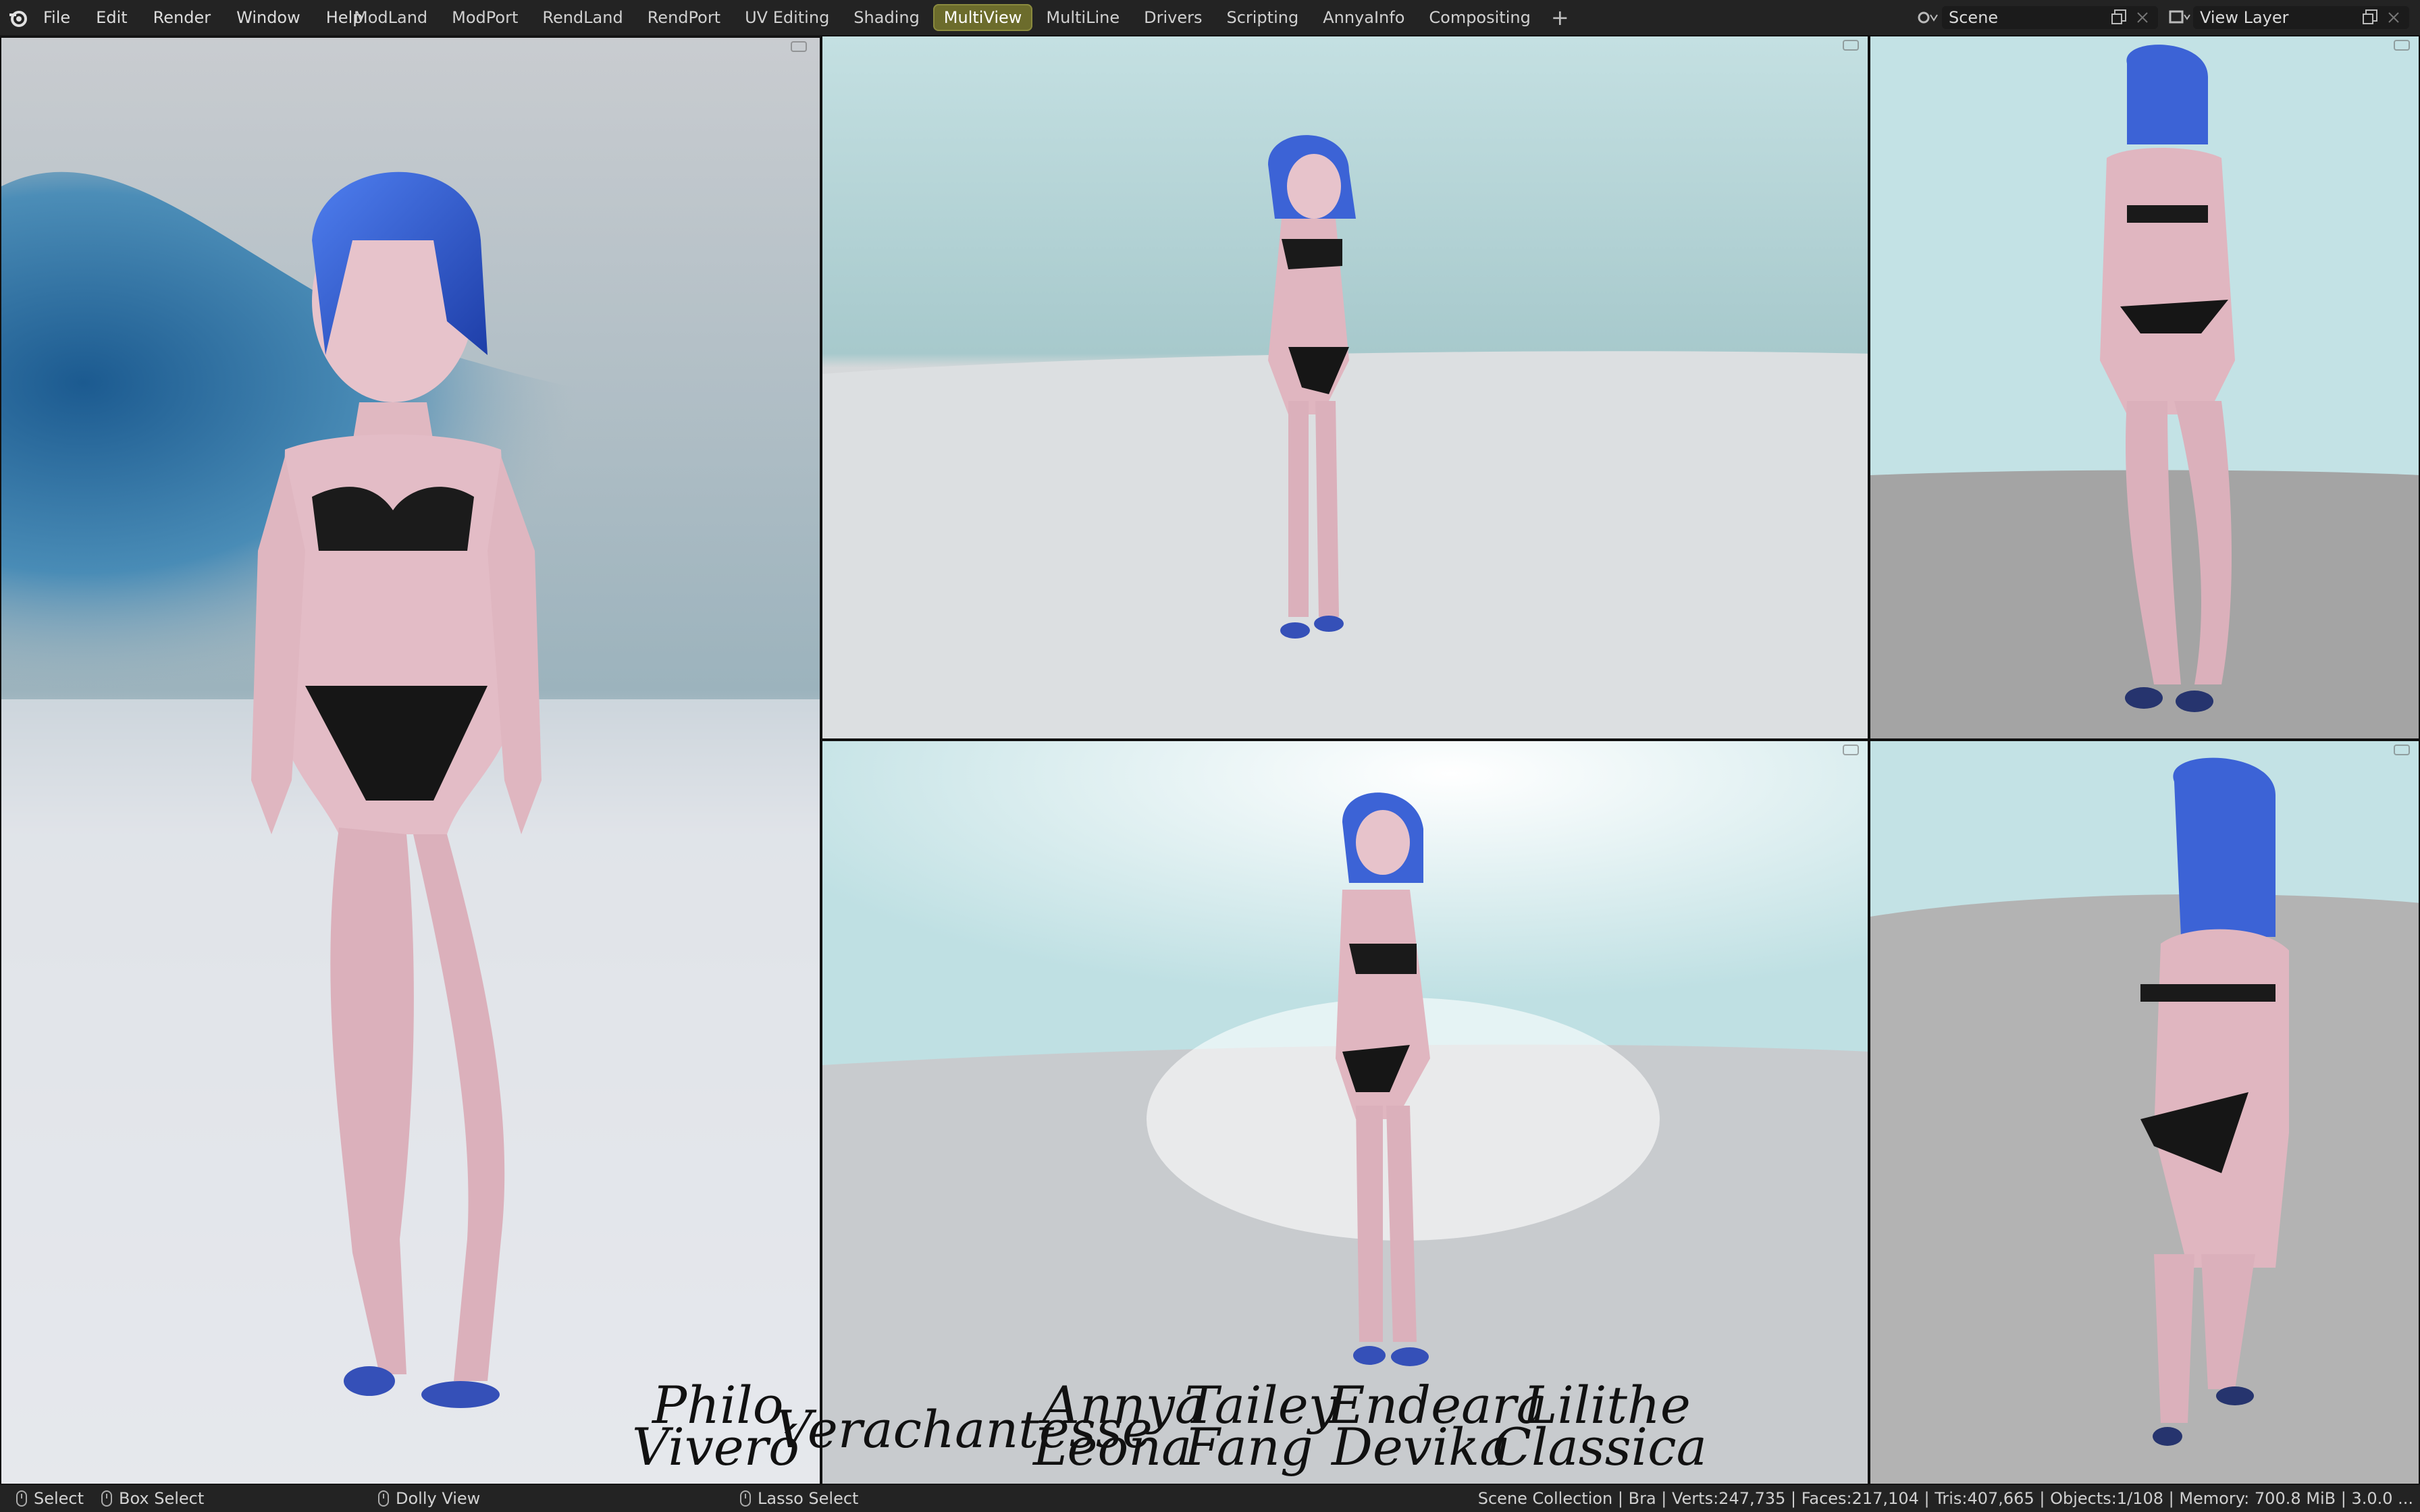  I want to click on main-menu: File Edit Render Window Help, so click(215, 17).